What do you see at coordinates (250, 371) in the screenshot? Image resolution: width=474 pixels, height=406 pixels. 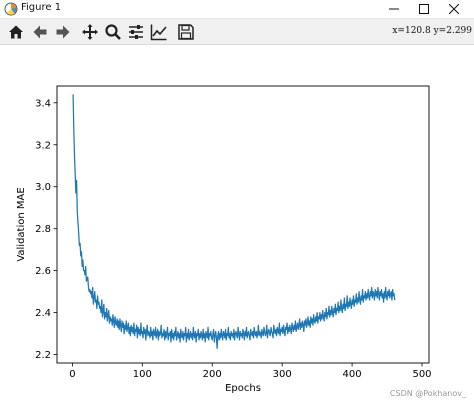 I see `x-axis-ticks: 0 100 200 300 400 500` at bounding box center [250, 371].